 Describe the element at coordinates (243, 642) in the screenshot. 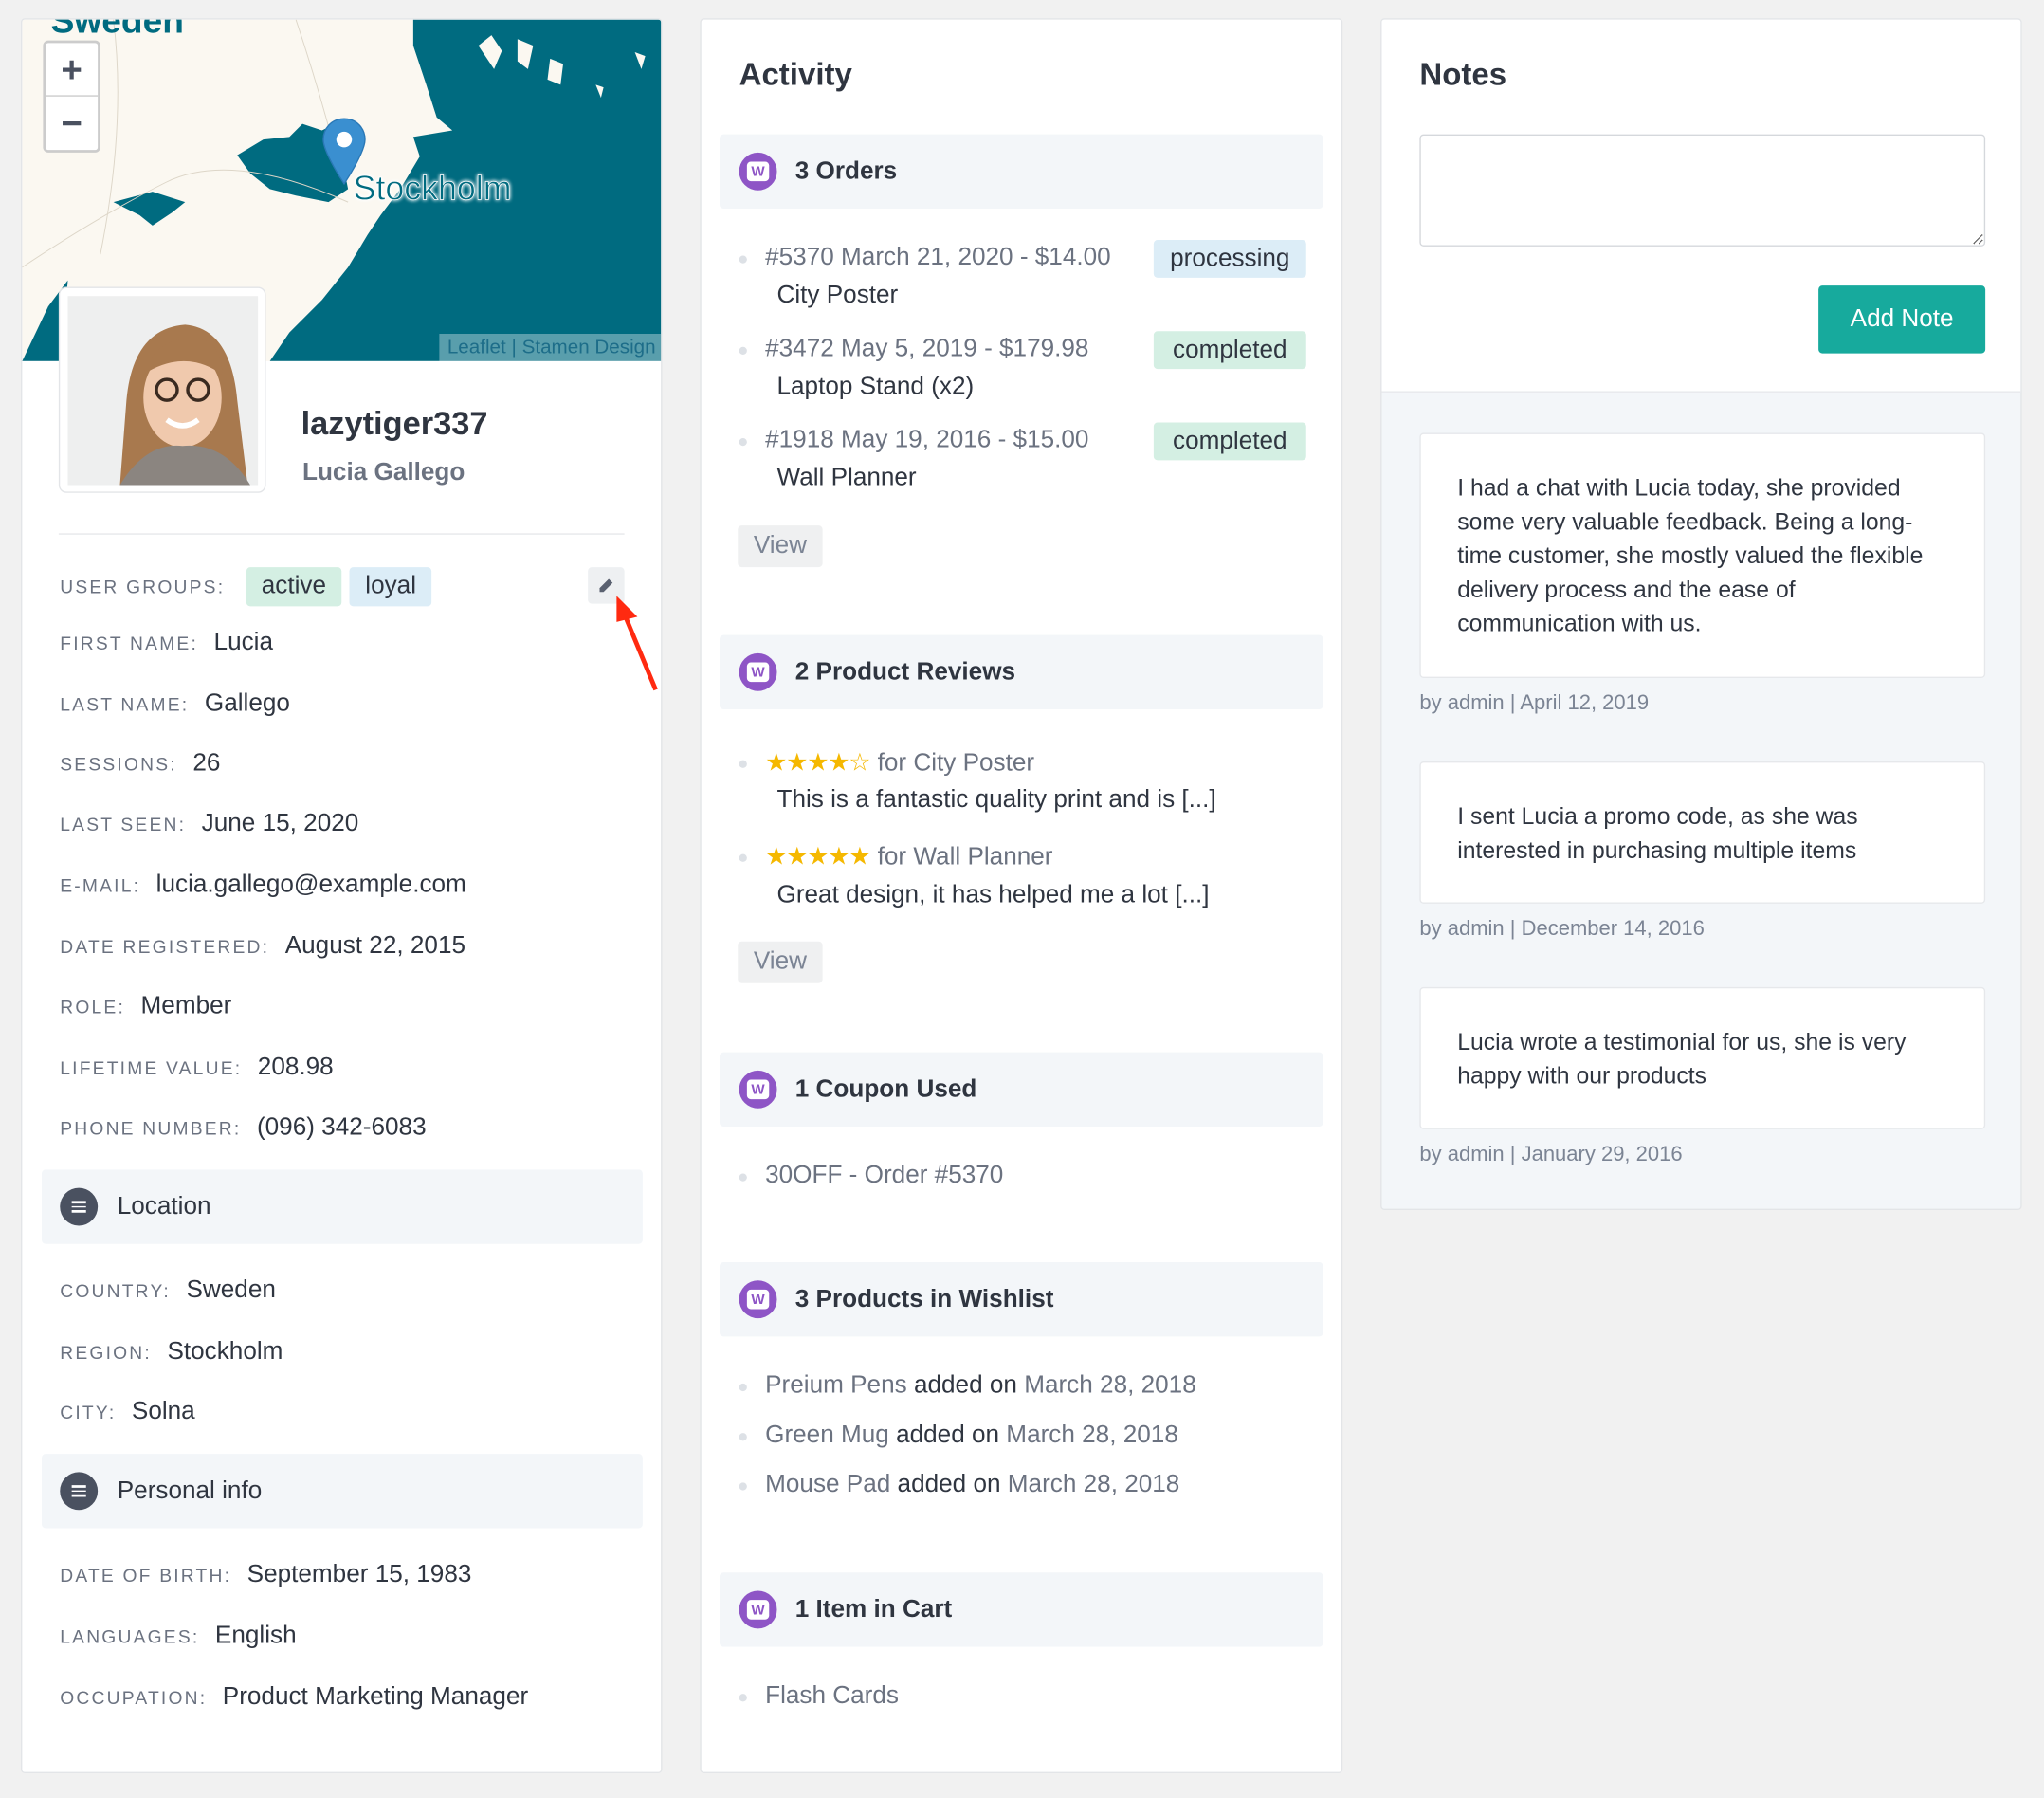

I see `field-value: Lucia` at that location.